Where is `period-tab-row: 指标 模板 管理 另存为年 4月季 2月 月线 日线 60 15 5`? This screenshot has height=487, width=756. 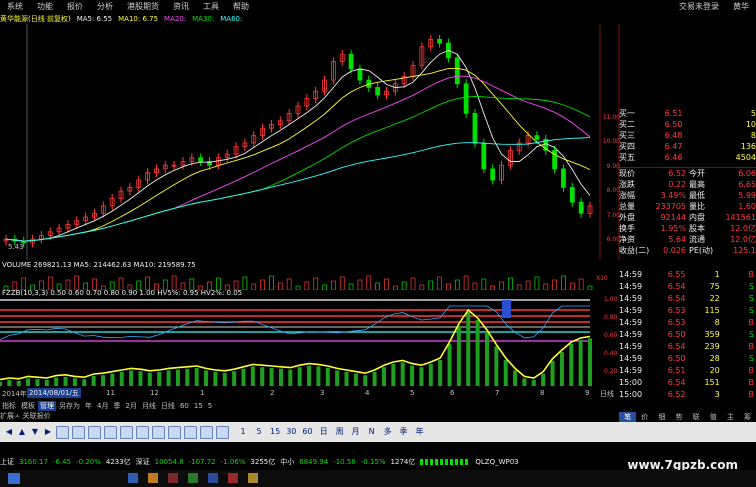 period-tab-row: 指标 模板 管理 另存为年 4月季 2月 月线 日线 60 15 5 is located at coordinates (310, 405).